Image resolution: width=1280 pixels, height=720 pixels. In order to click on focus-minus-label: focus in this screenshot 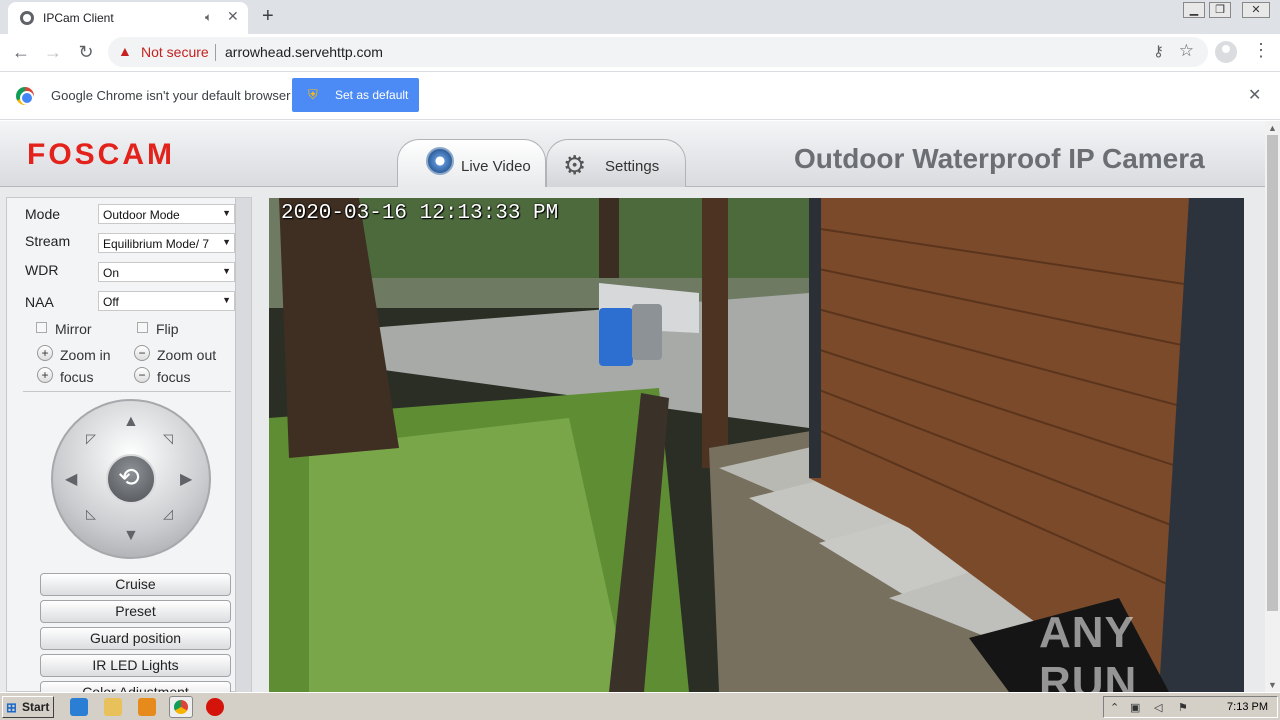, I will do `click(173, 377)`.